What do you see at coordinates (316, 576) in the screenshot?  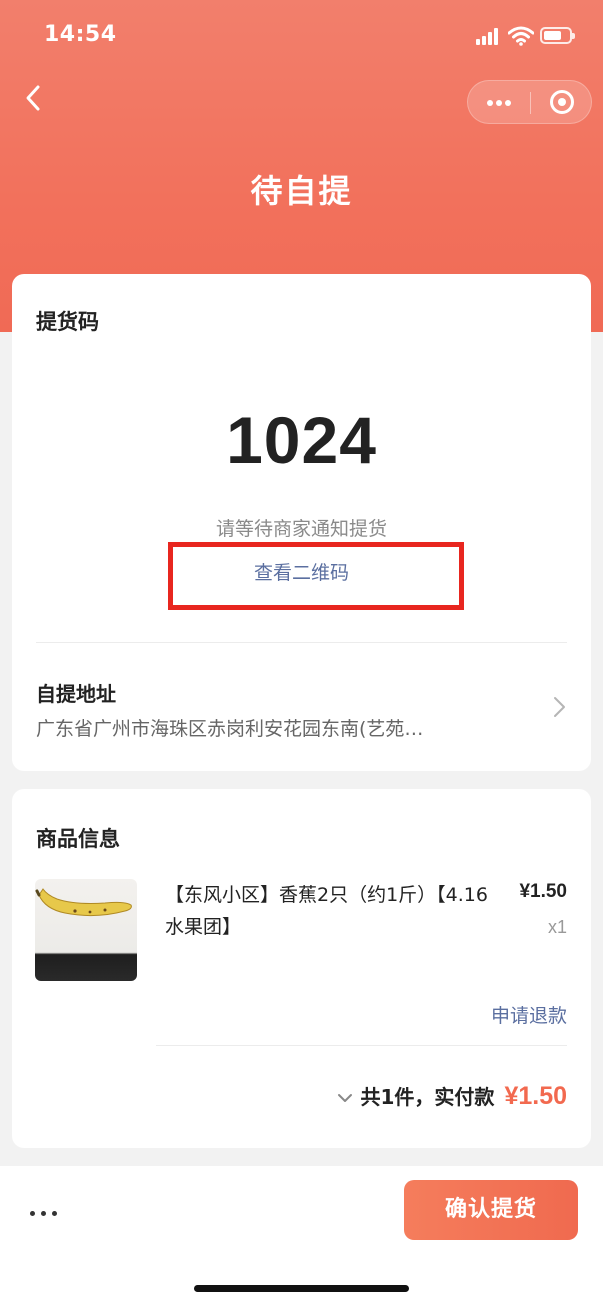 I see `annotation-highlight-box` at bounding box center [316, 576].